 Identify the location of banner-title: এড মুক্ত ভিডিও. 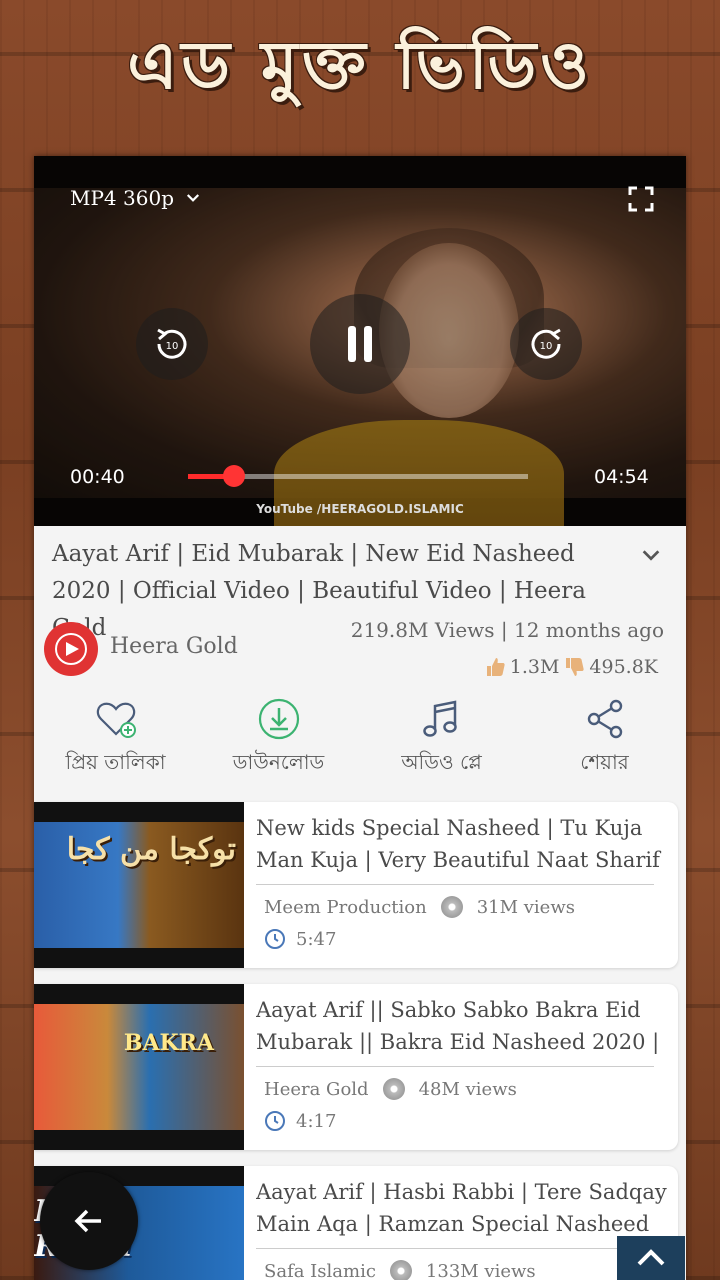
(360, 65).